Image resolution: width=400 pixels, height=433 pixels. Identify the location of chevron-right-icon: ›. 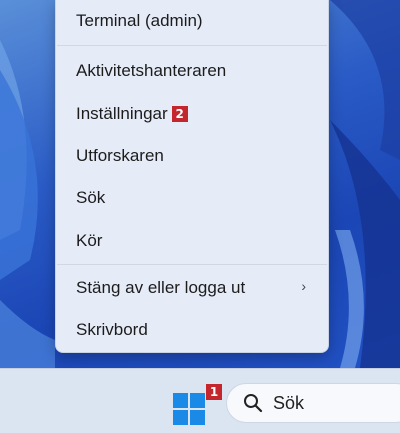
(303, 286).